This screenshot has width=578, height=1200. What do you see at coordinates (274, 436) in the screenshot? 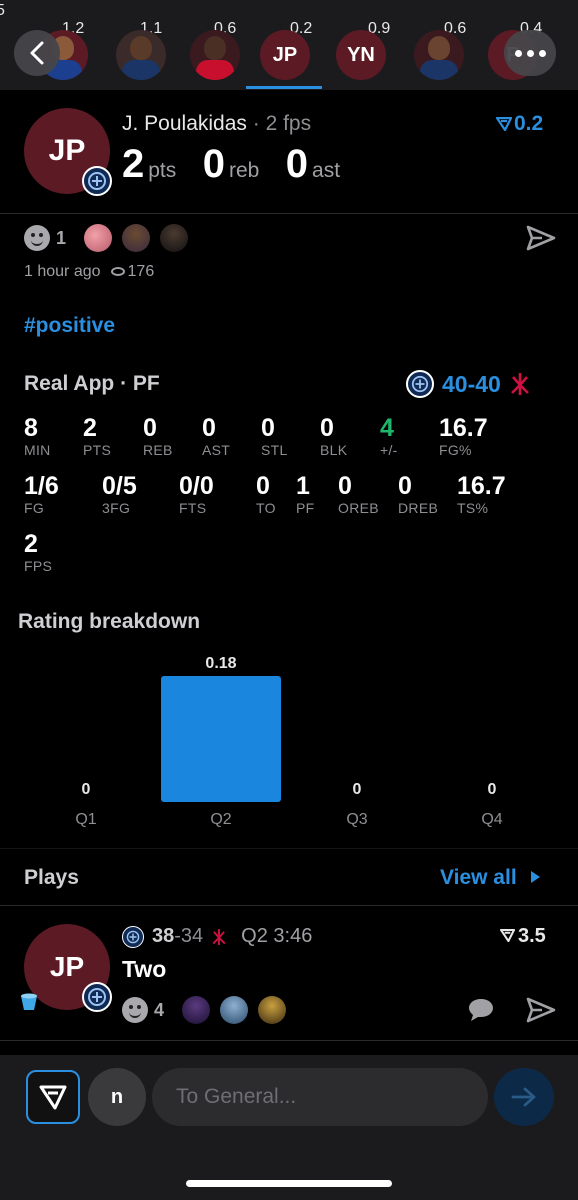
I see `stat-stl: 0 STL` at bounding box center [274, 436].